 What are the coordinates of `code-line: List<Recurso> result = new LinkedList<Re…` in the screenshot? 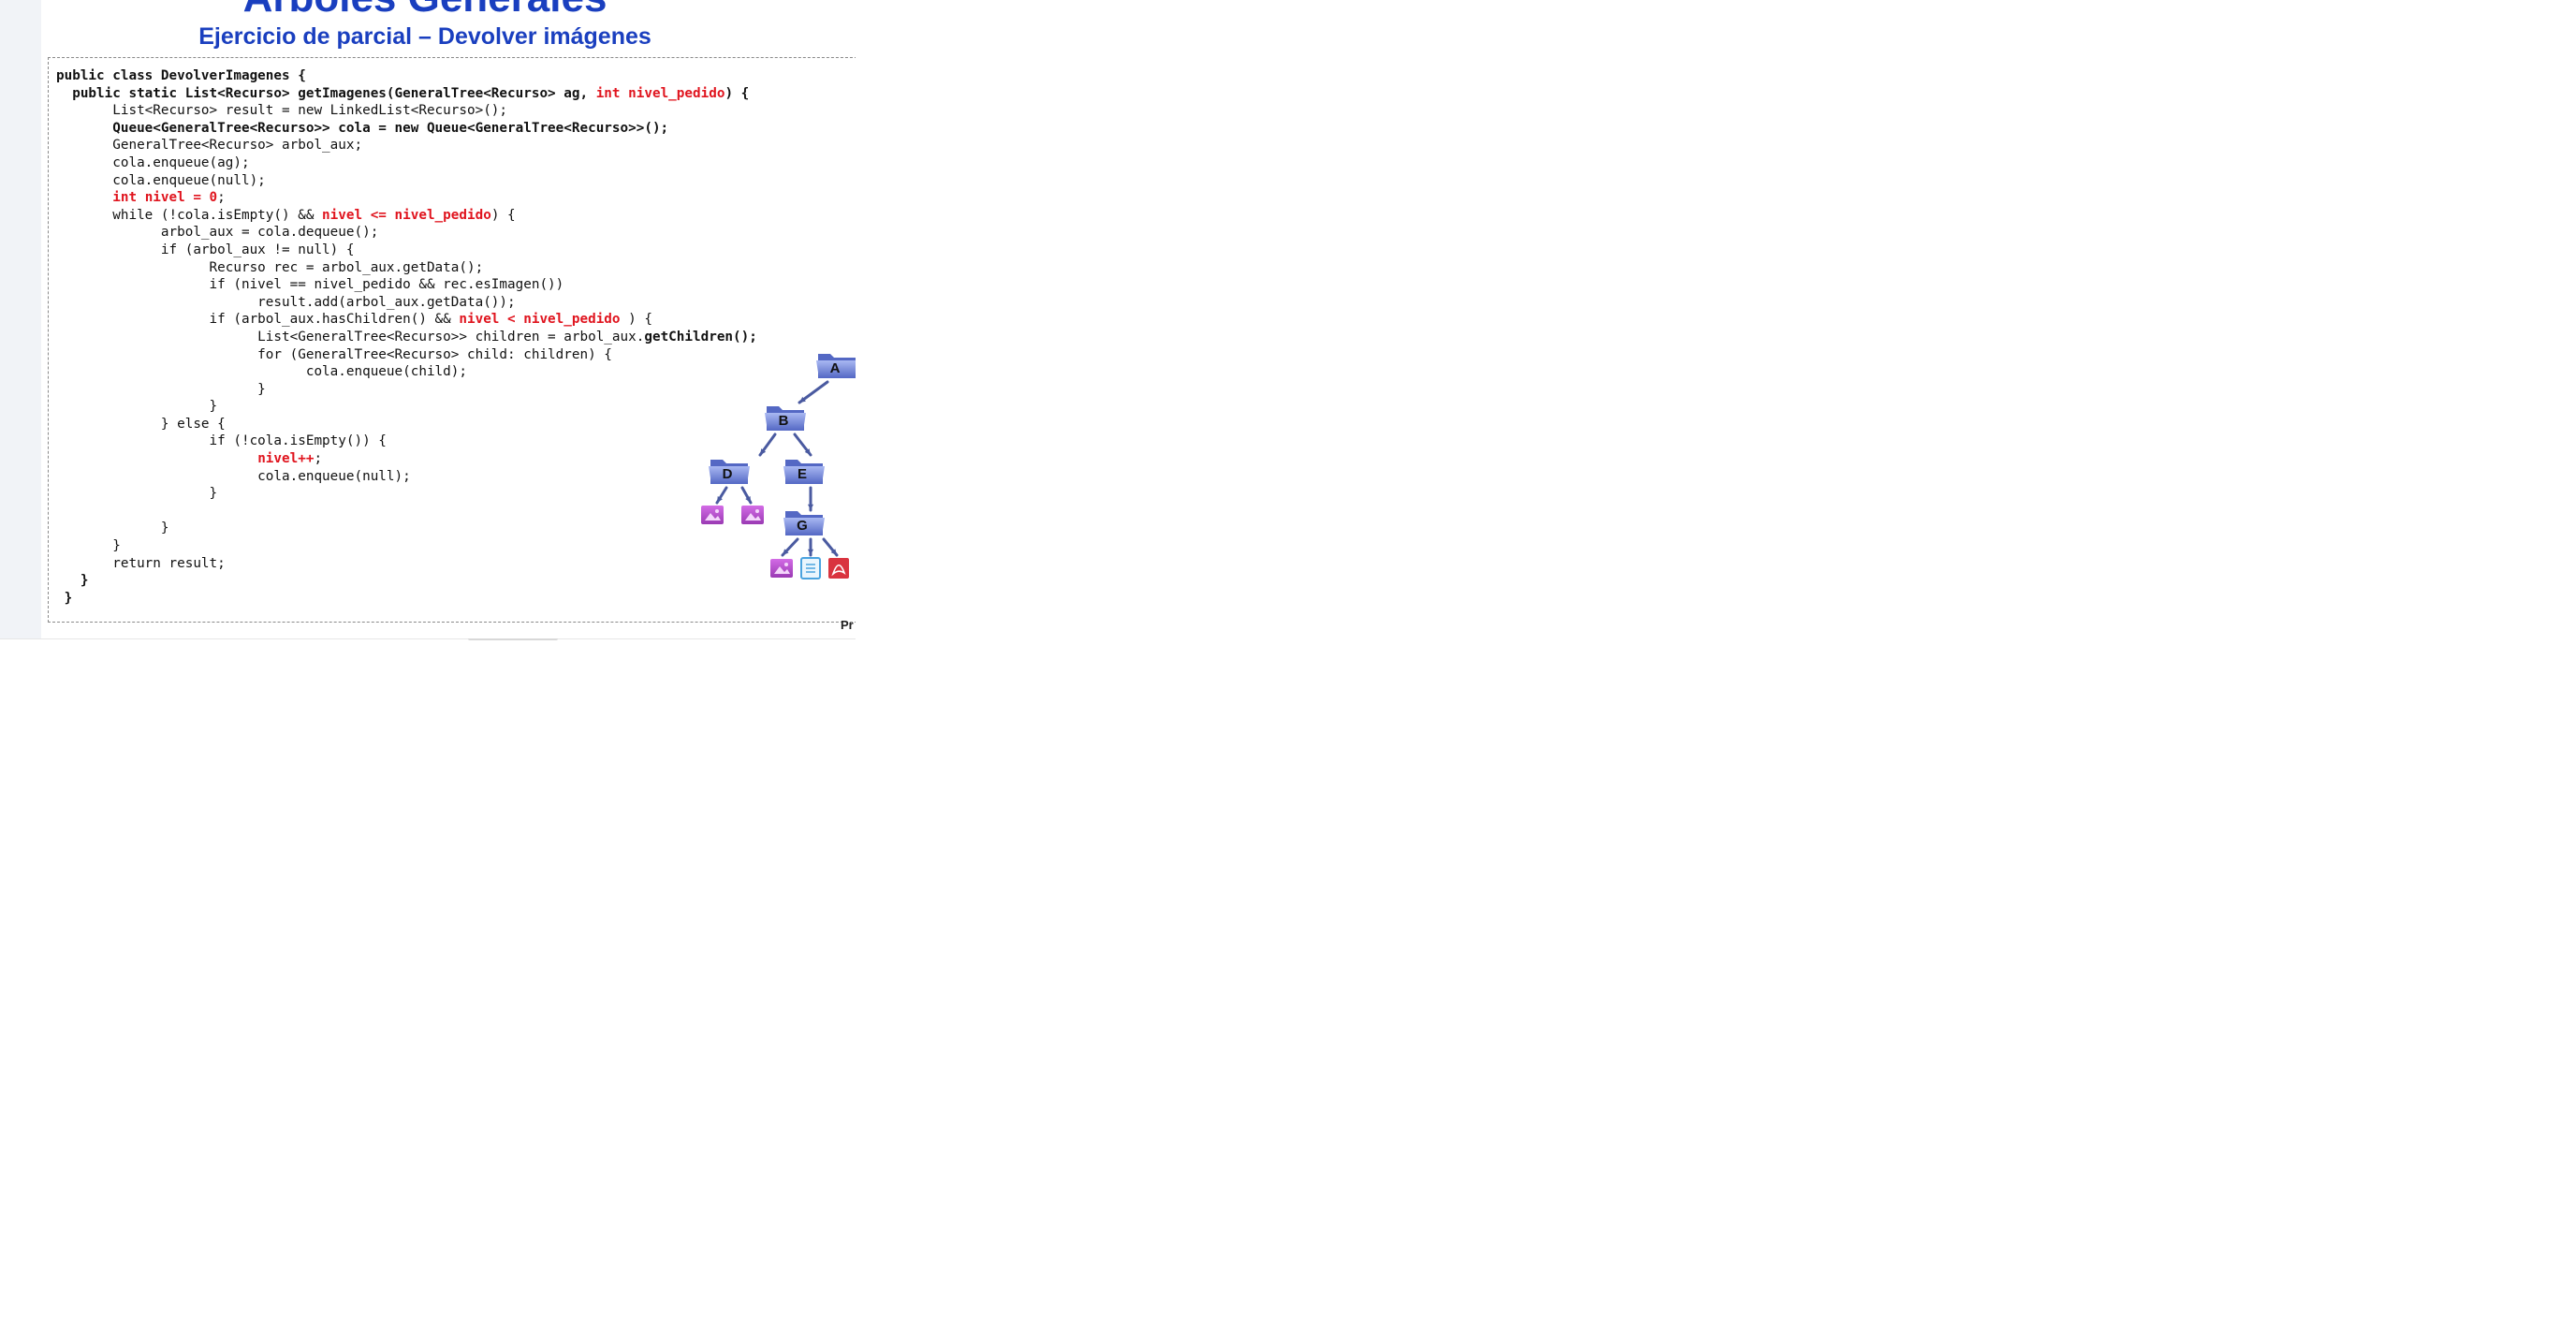 It's located at (406, 111).